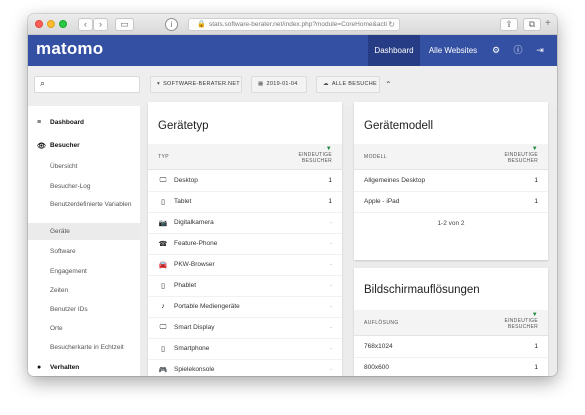 The image size is (585, 415). Describe the element at coordinates (382, 201) in the screenshot. I see `row-label: Apple - iPad` at that location.